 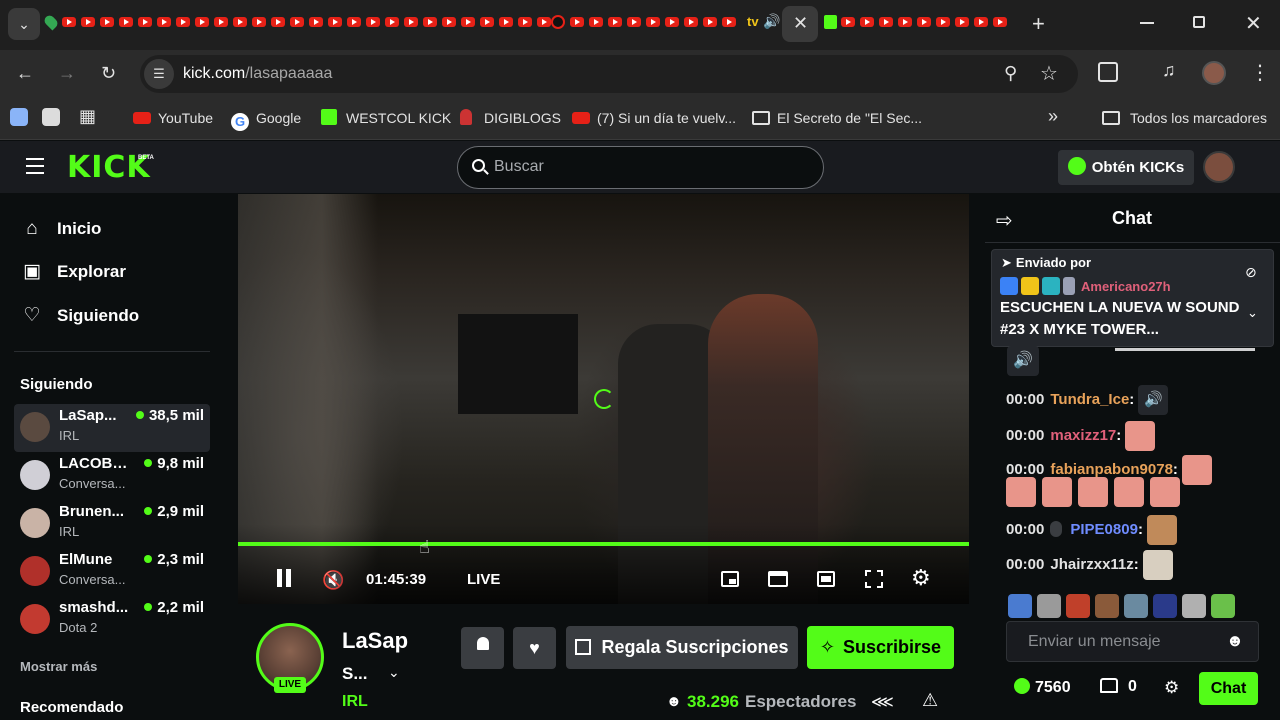 What do you see at coordinates (112, 620) in the screenshot?
I see `following-channel: smashd... Dota 2 2,2 mil` at bounding box center [112, 620].